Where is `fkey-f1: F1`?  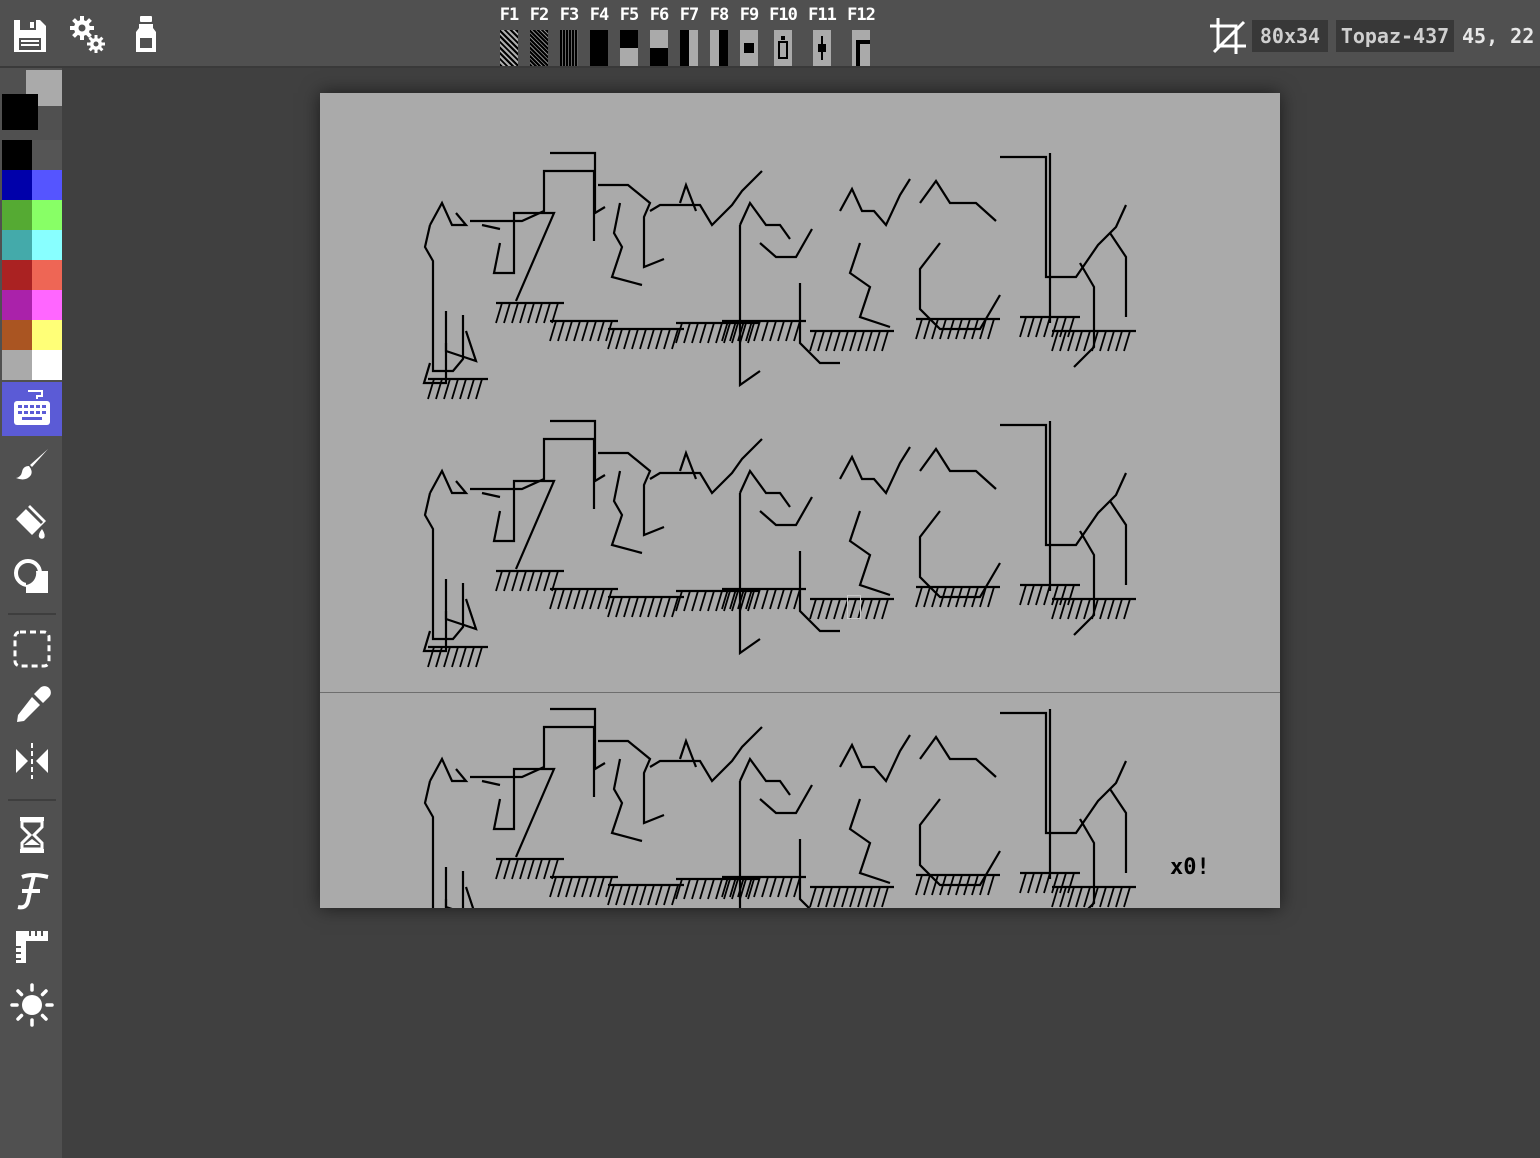 fkey-f1: F1 is located at coordinates (509, 35).